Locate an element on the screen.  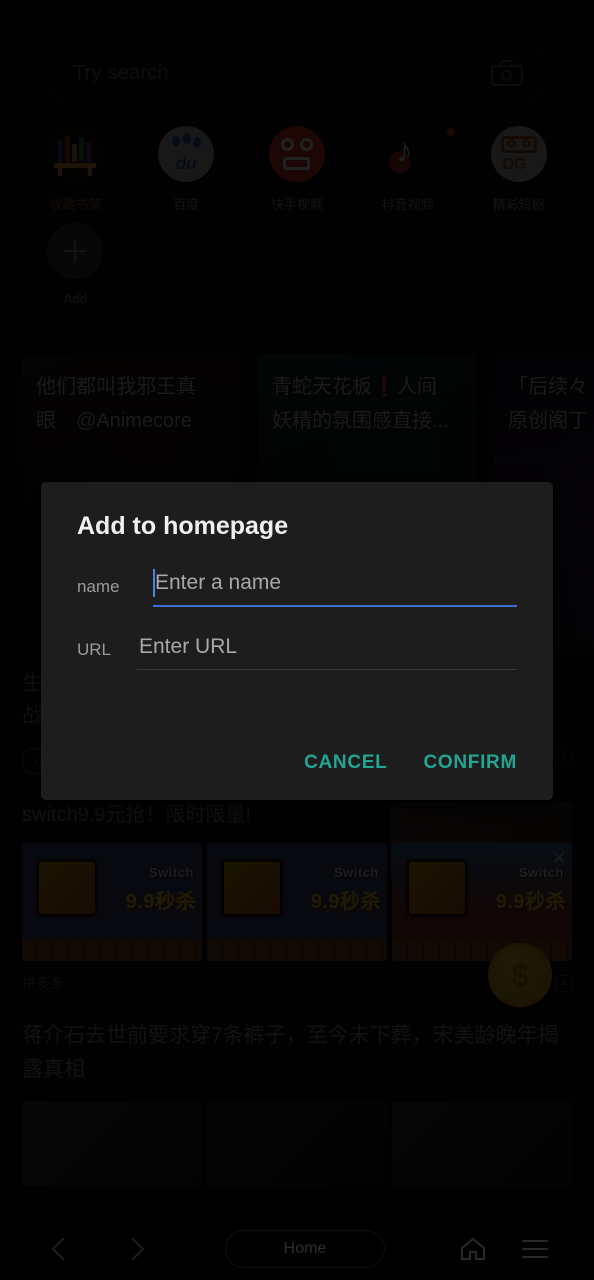
dialog-title: Add to homepage is located at coordinates (183, 526).